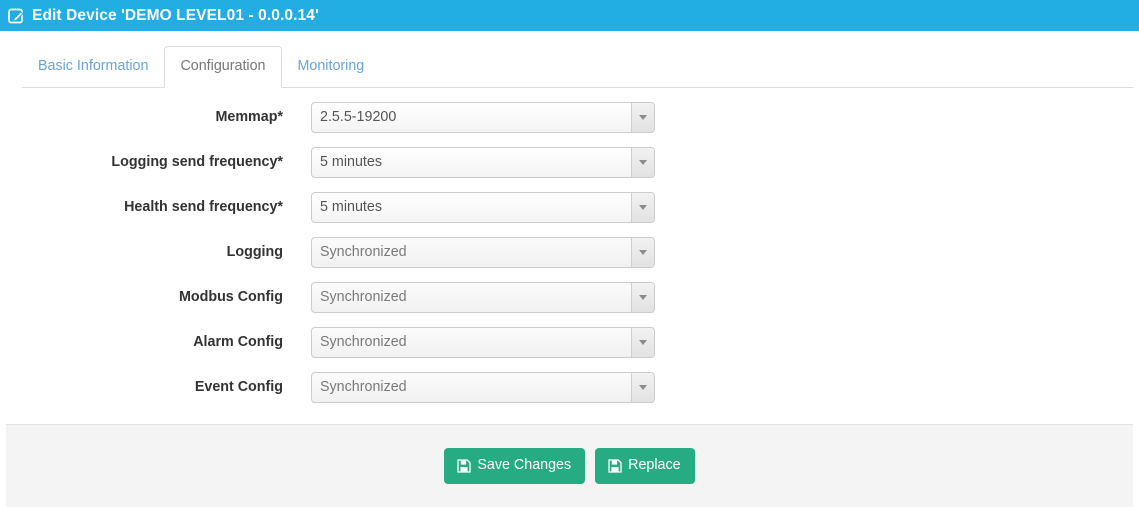  I want to click on form-row-logging-send-frequency: Logging send frequency* 5 minutes, so click(569, 162).